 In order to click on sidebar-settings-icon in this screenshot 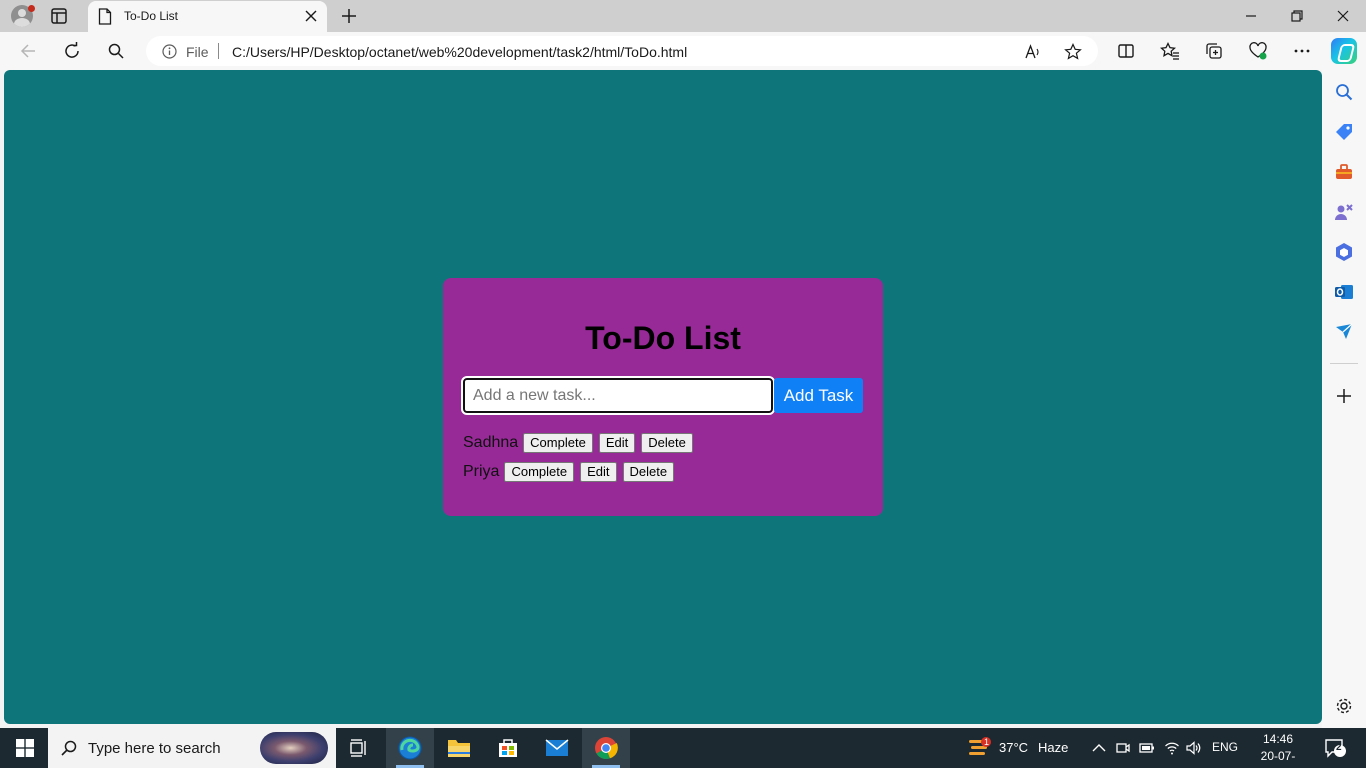, I will do `click(1344, 706)`.